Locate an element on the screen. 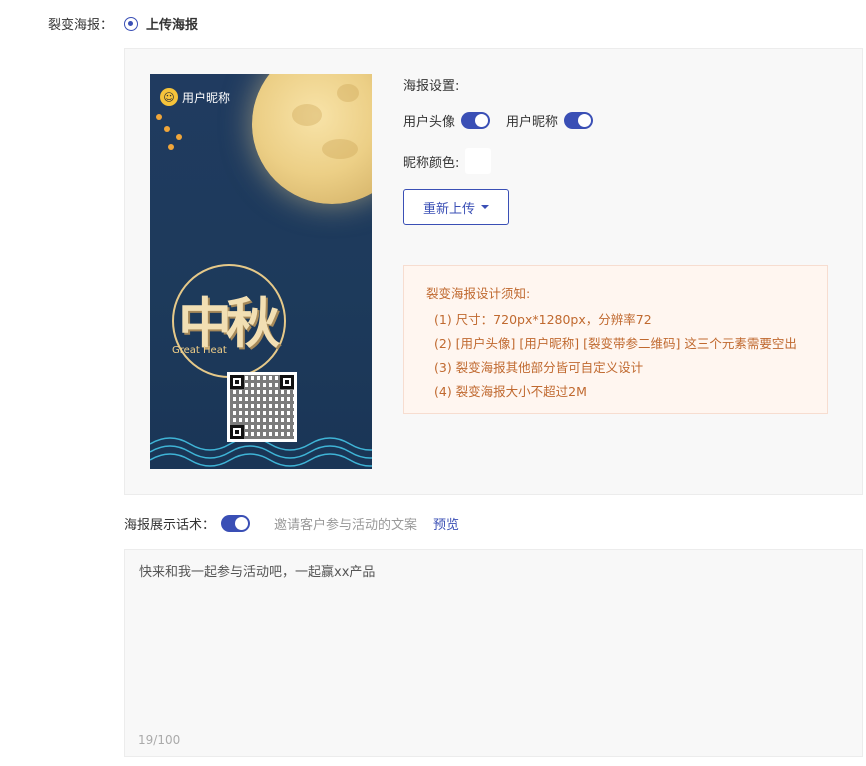  display-copy-toggle is located at coordinates (236, 523).